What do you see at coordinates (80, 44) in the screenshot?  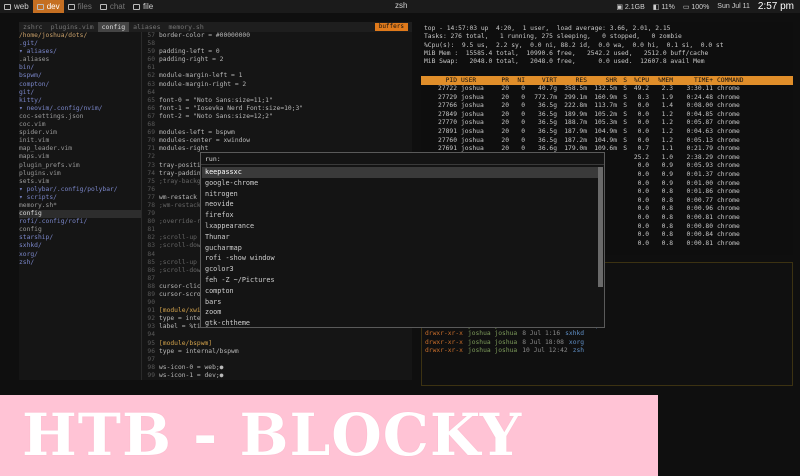 I see `tree-item: .git/` at bounding box center [80, 44].